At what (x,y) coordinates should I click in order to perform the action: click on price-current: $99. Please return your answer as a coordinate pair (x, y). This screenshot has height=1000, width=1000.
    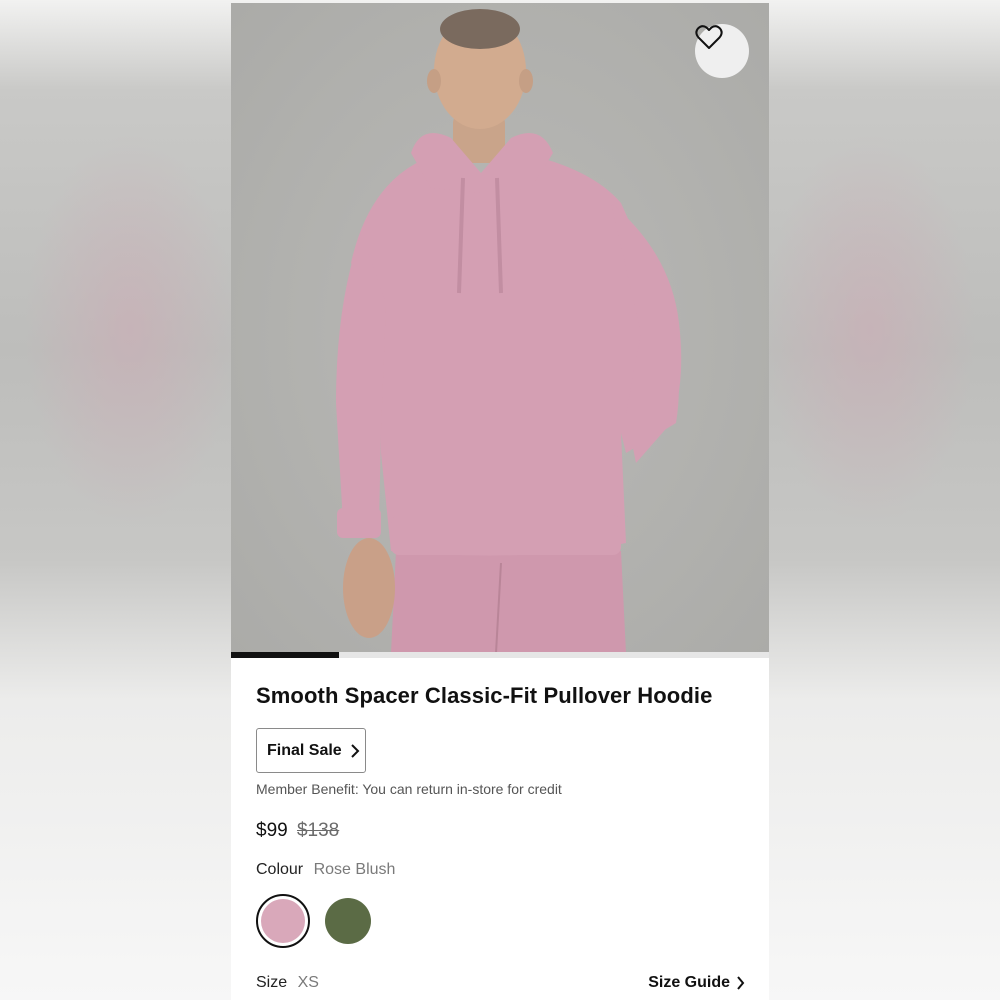
    Looking at the image, I should click on (272, 830).